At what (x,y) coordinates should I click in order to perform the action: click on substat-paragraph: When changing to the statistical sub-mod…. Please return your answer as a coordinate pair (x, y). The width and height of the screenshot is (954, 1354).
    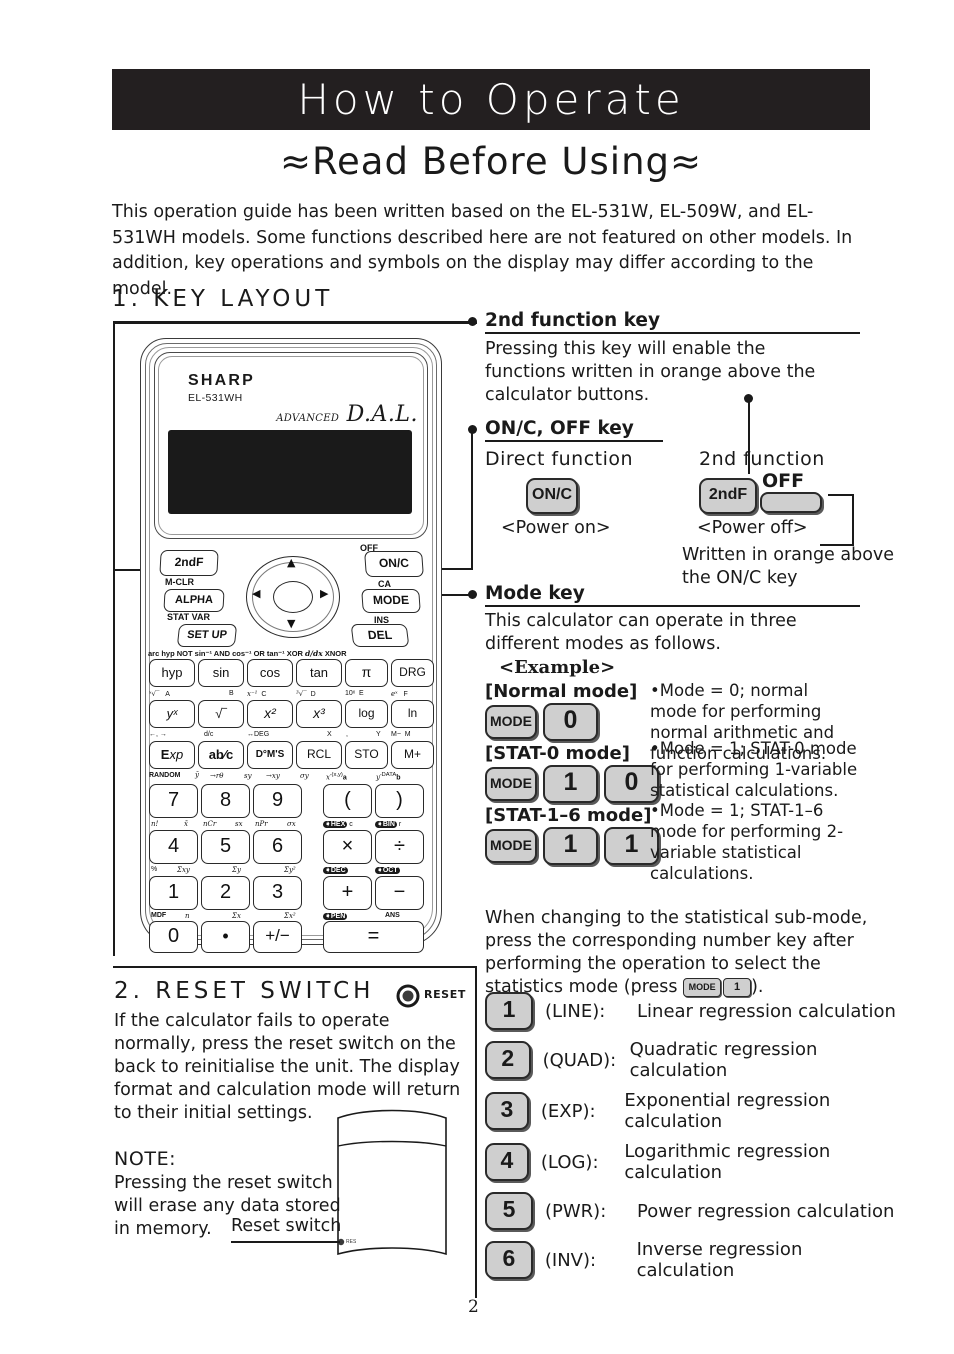
    Looking at the image, I should click on (690, 953).